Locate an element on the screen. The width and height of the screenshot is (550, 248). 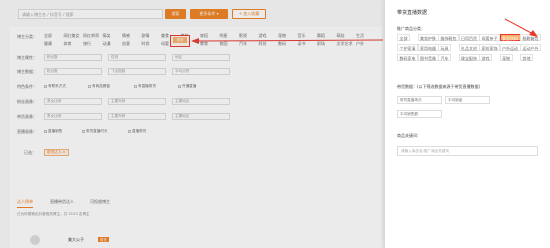
avatar is located at coordinates (35, 240).